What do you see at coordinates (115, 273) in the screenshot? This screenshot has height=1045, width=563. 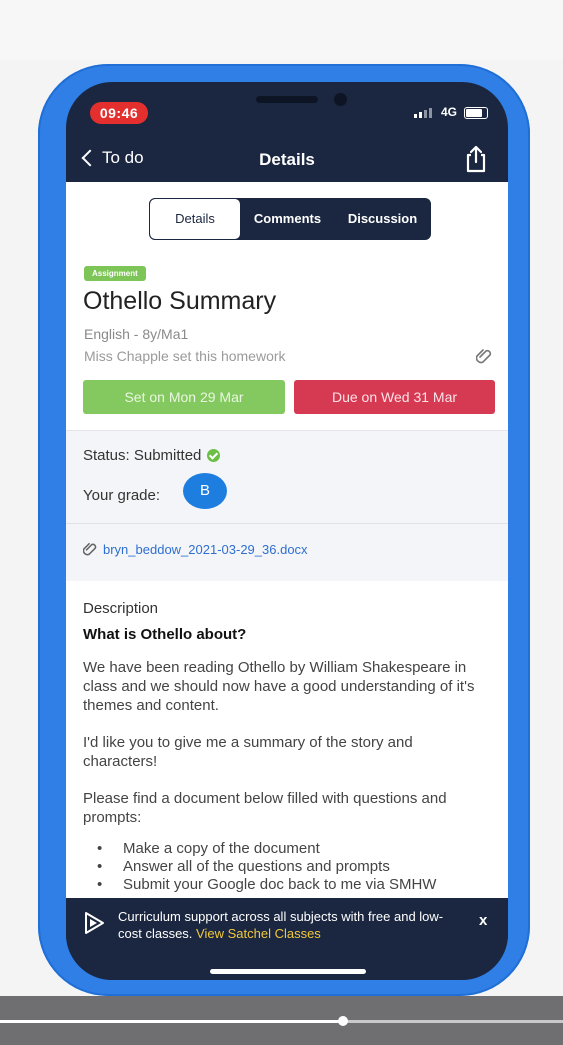 I see `assignment-tag: Assignment` at bounding box center [115, 273].